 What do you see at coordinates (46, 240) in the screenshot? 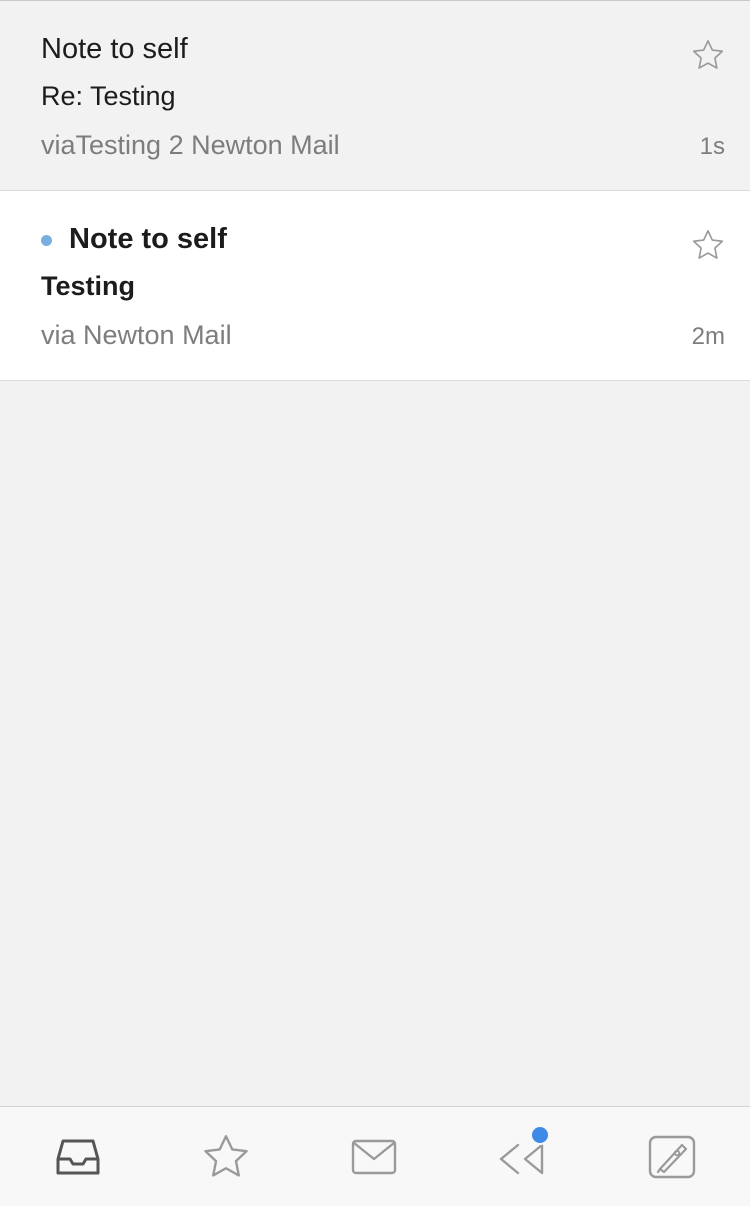
I see `unread-indicator` at bounding box center [46, 240].